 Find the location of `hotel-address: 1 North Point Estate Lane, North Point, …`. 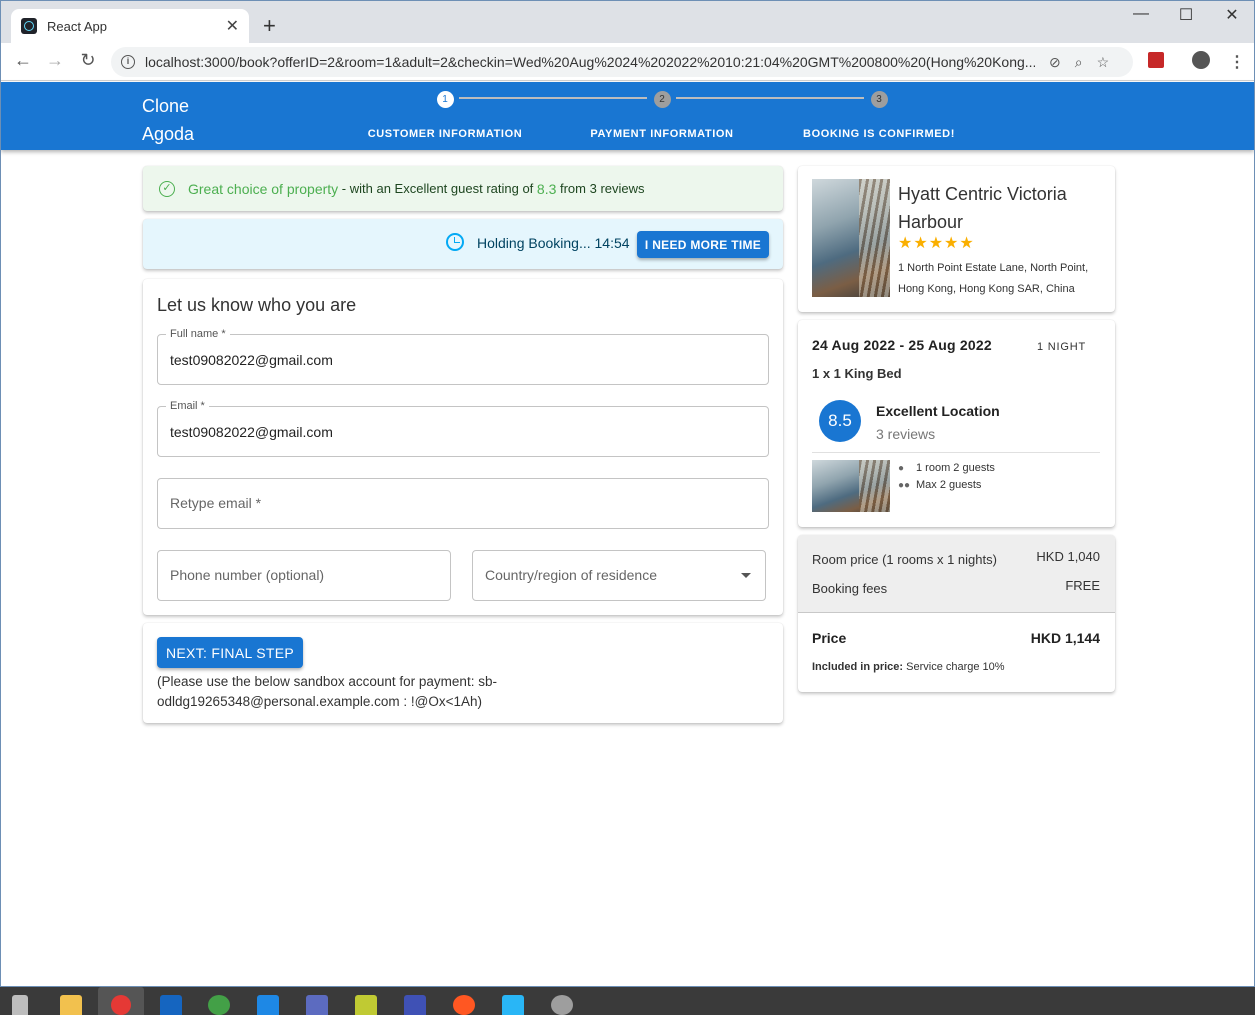

hotel-address: 1 North Point Estate Lane, North Point, … is located at coordinates (993, 278).